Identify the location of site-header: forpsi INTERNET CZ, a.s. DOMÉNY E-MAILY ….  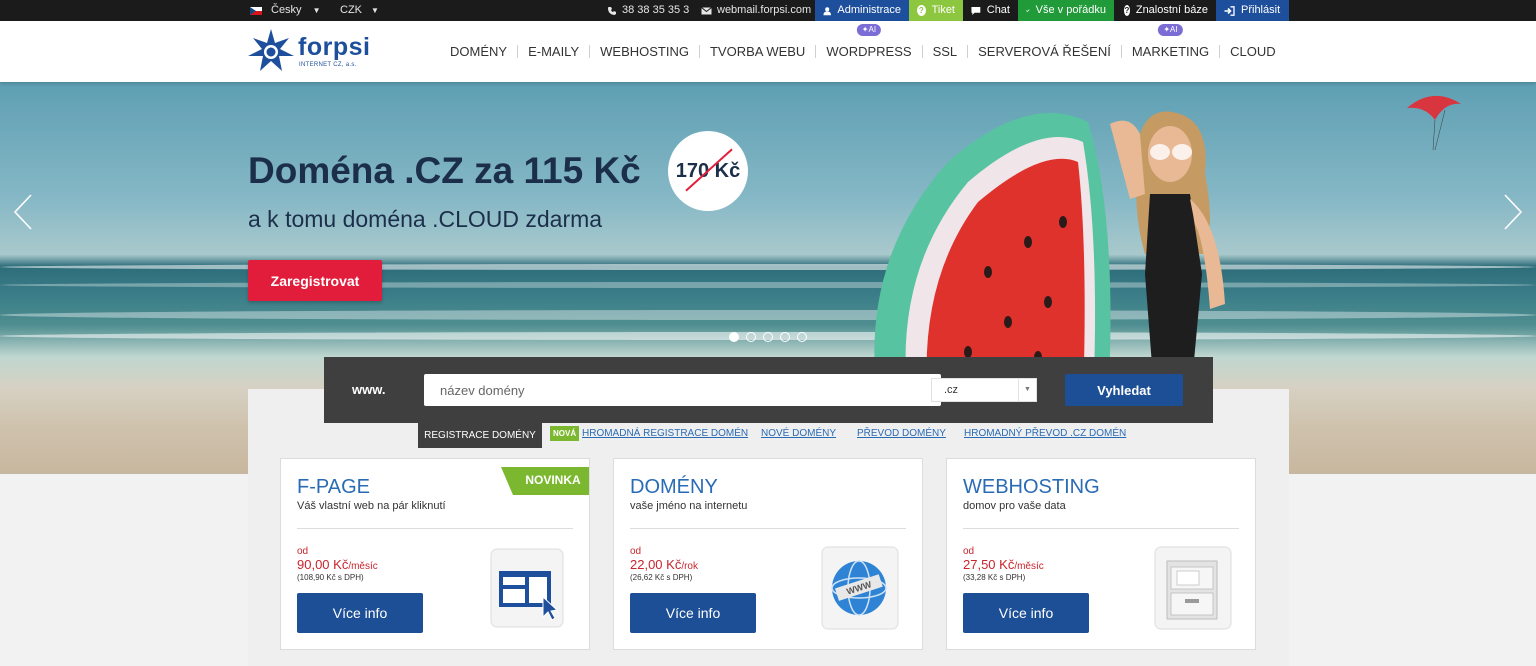
(768, 51).